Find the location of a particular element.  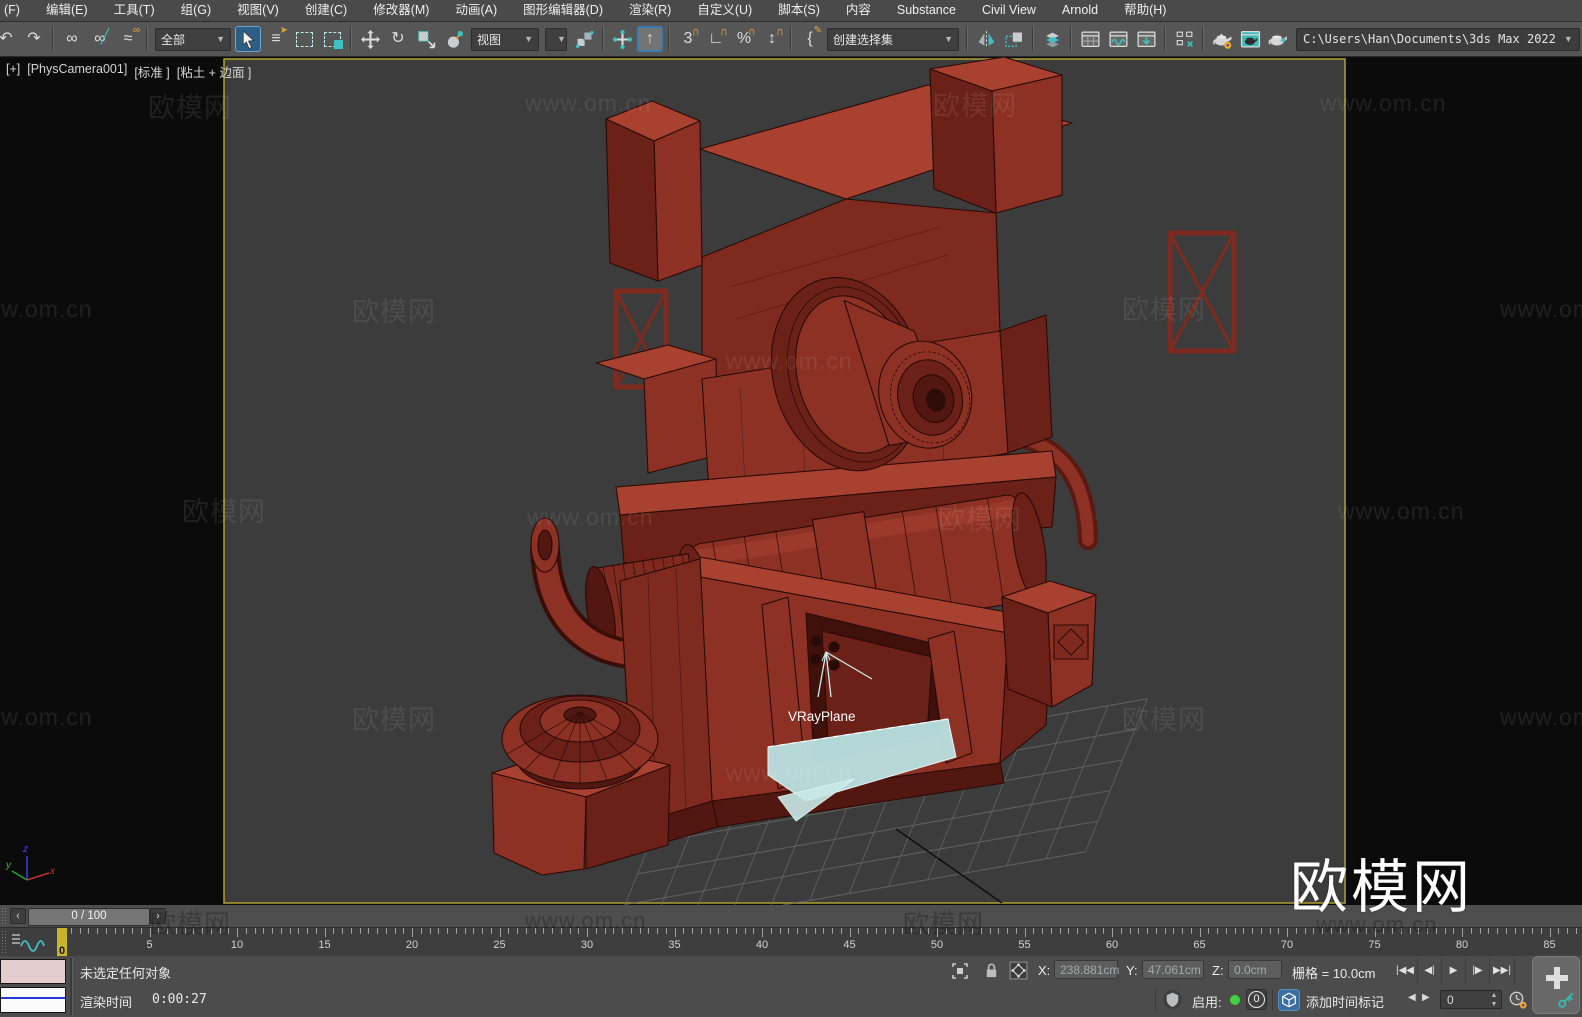

dope-sheet-icon is located at coordinates (1146, 39).